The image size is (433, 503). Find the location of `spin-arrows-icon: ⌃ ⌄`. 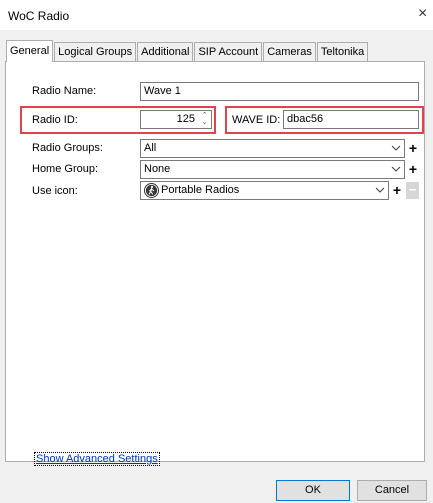

spin-arrows-icon: ⌃ ⌄ is located at coordinates (204, 119).